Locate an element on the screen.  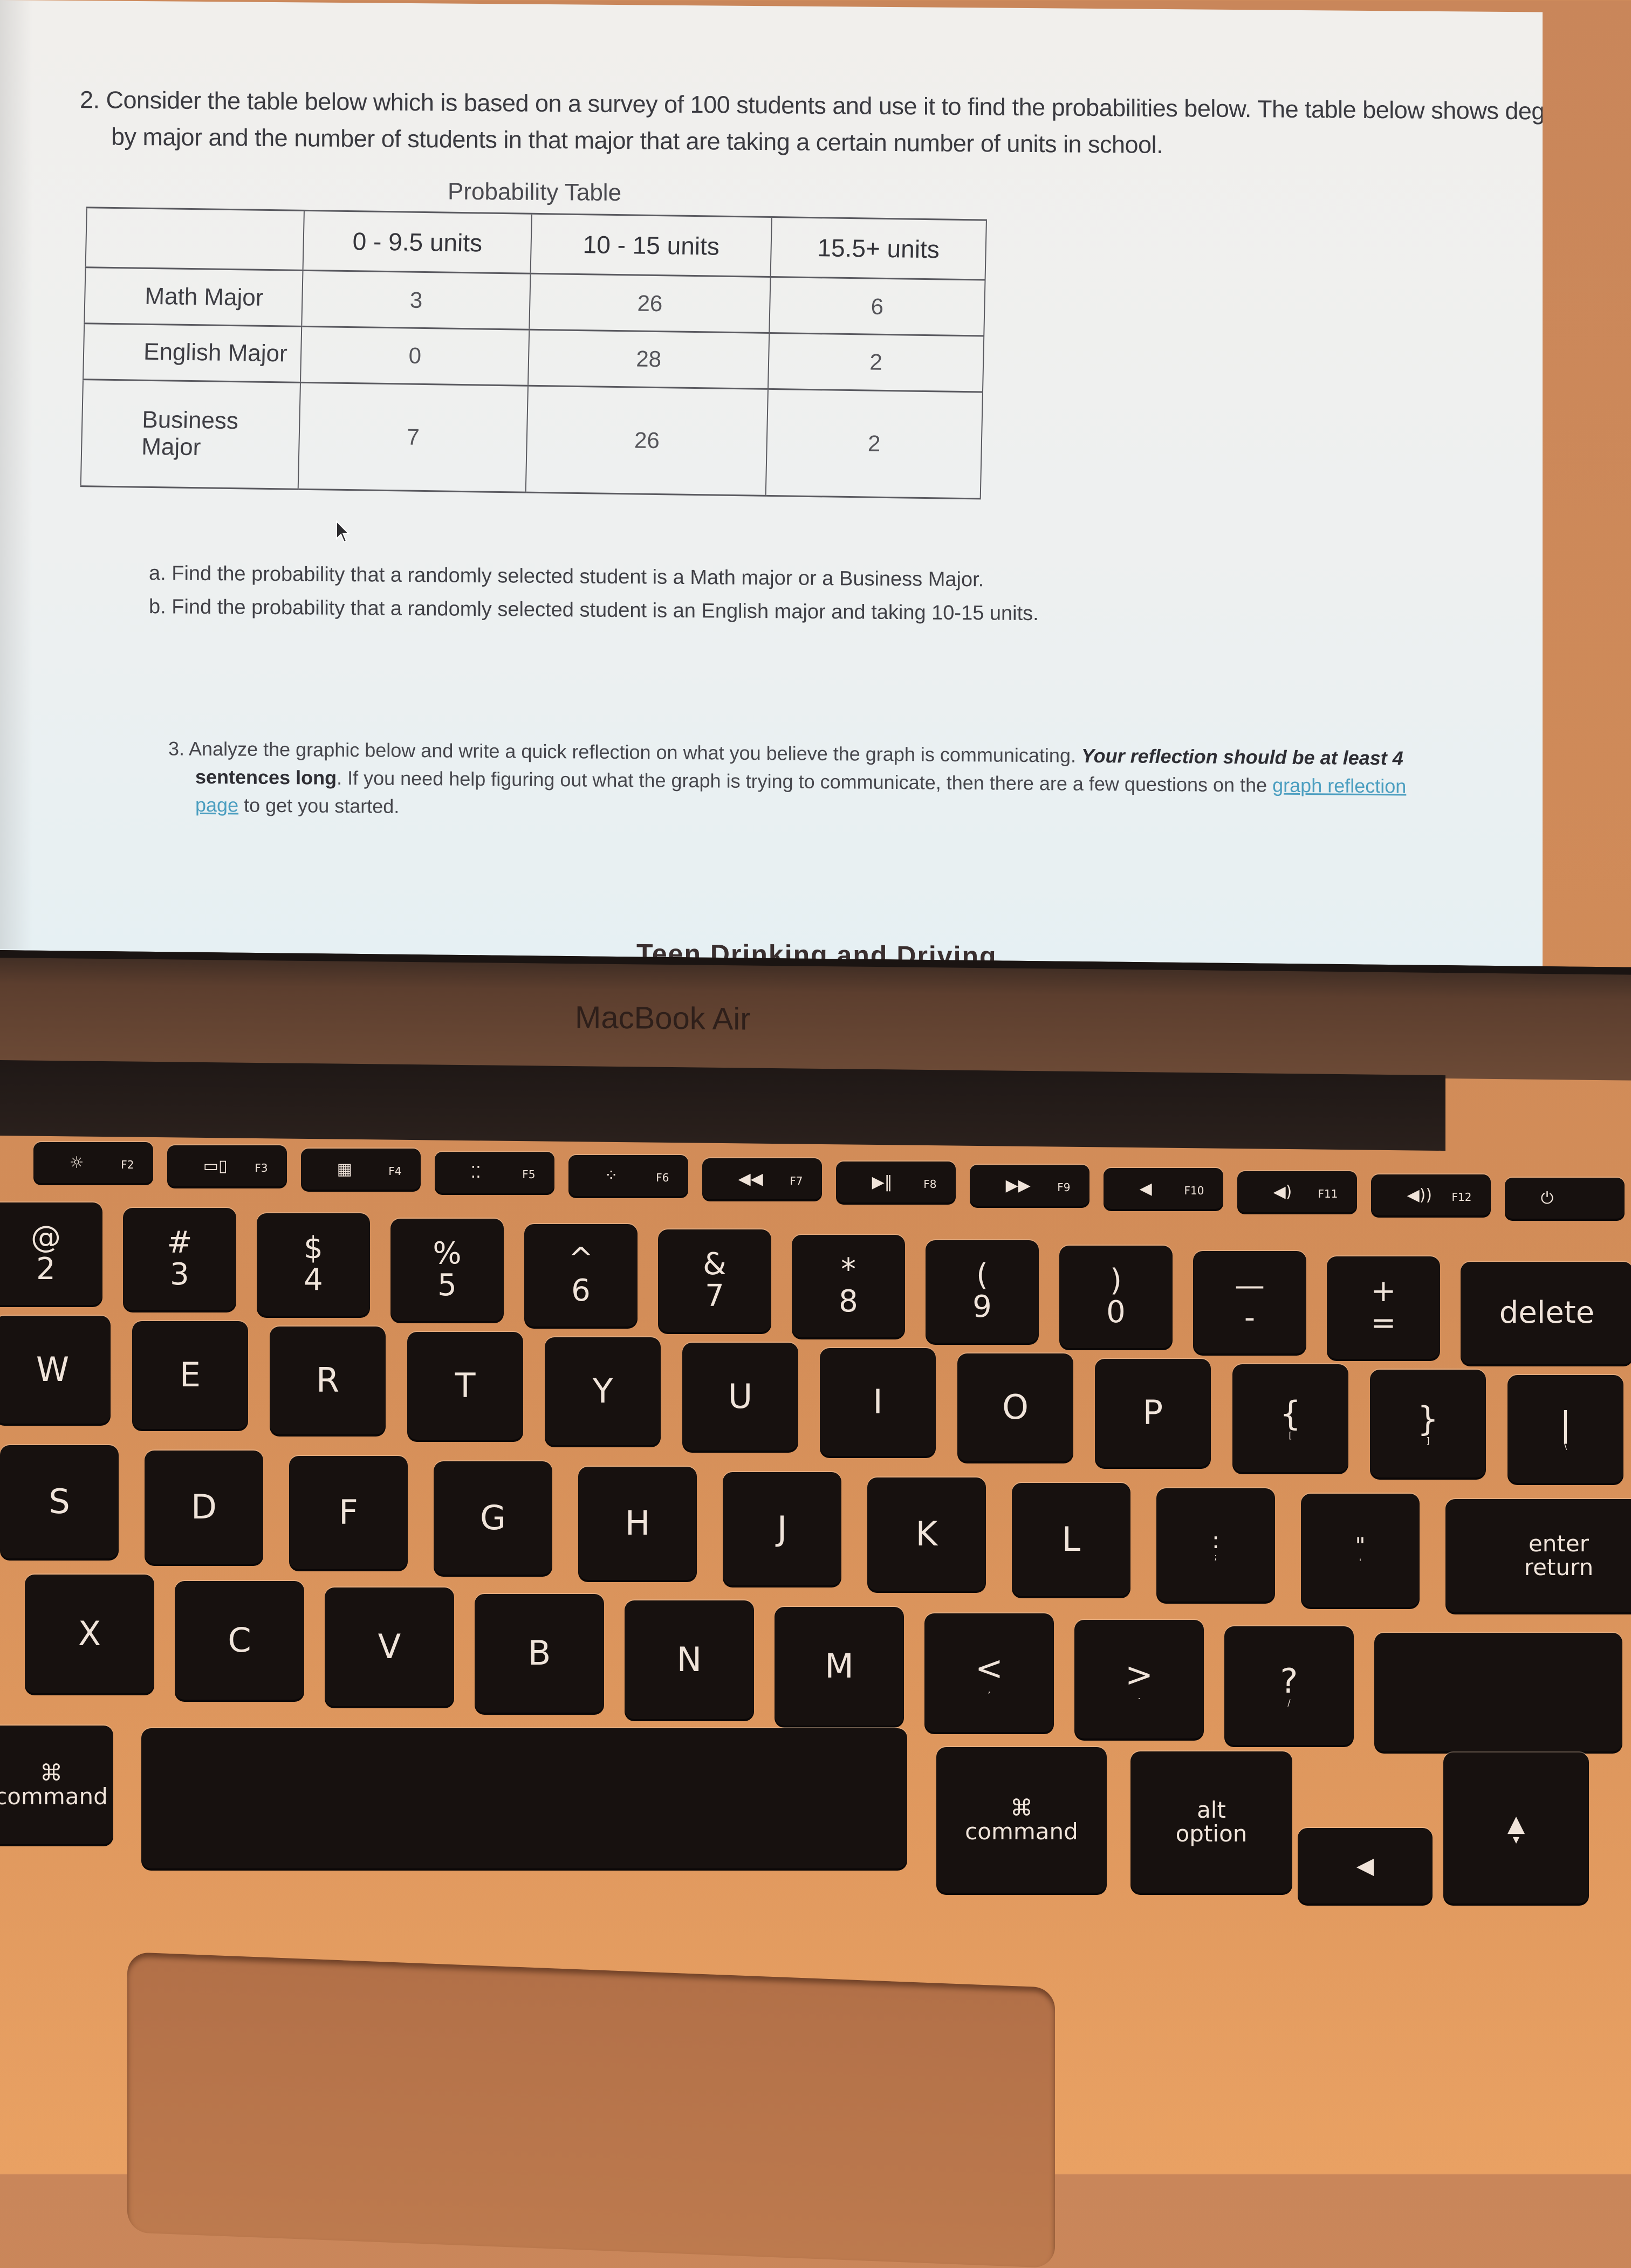
key-3: #3 is located at coordinates (179, 1259).